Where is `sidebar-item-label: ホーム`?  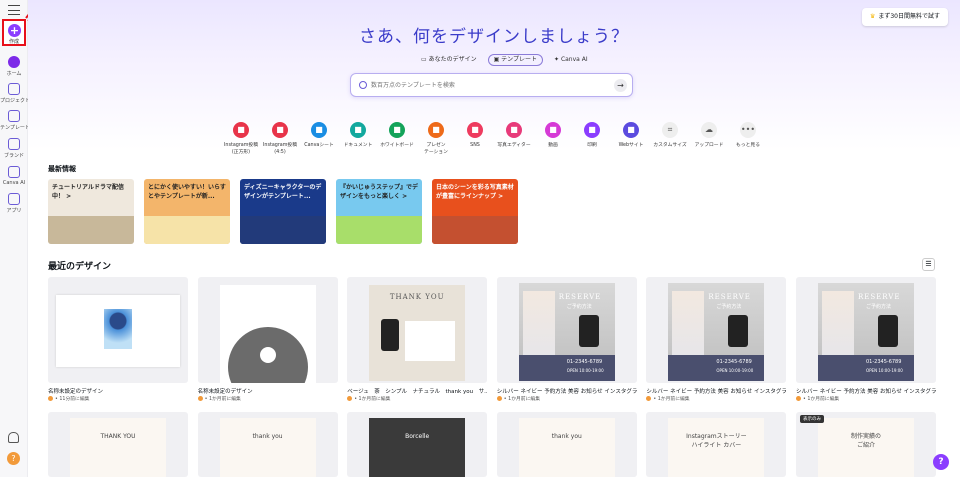
sidebar-item-label: ホーム is located at coordinates (14, 74).